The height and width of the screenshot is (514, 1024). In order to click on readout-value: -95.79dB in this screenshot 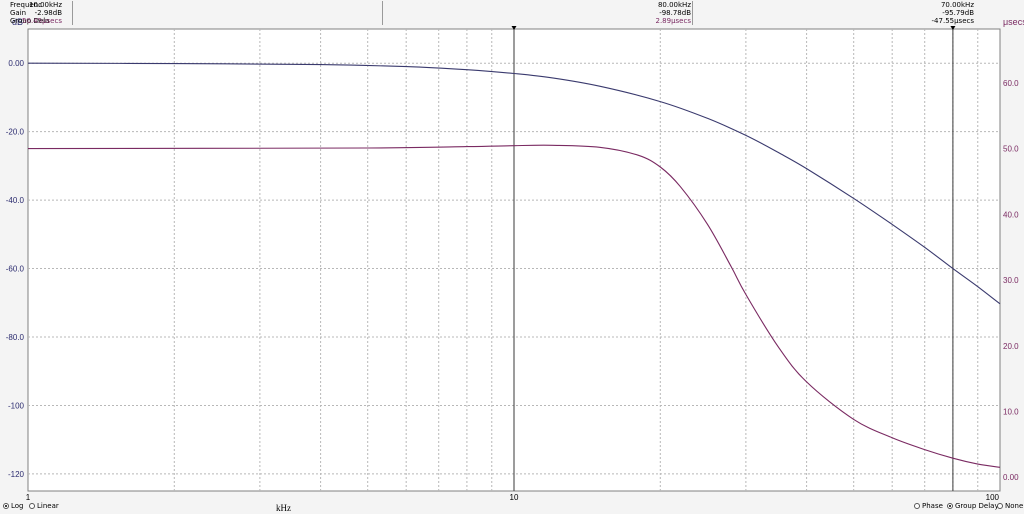, I will do `click(958, 13)`.